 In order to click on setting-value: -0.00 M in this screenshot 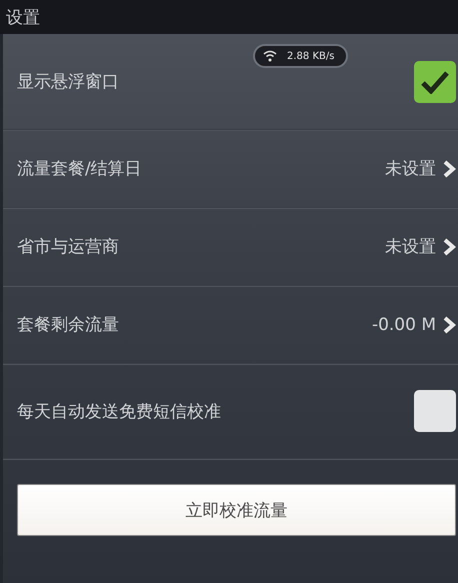, I will do `click(404, 324)`.